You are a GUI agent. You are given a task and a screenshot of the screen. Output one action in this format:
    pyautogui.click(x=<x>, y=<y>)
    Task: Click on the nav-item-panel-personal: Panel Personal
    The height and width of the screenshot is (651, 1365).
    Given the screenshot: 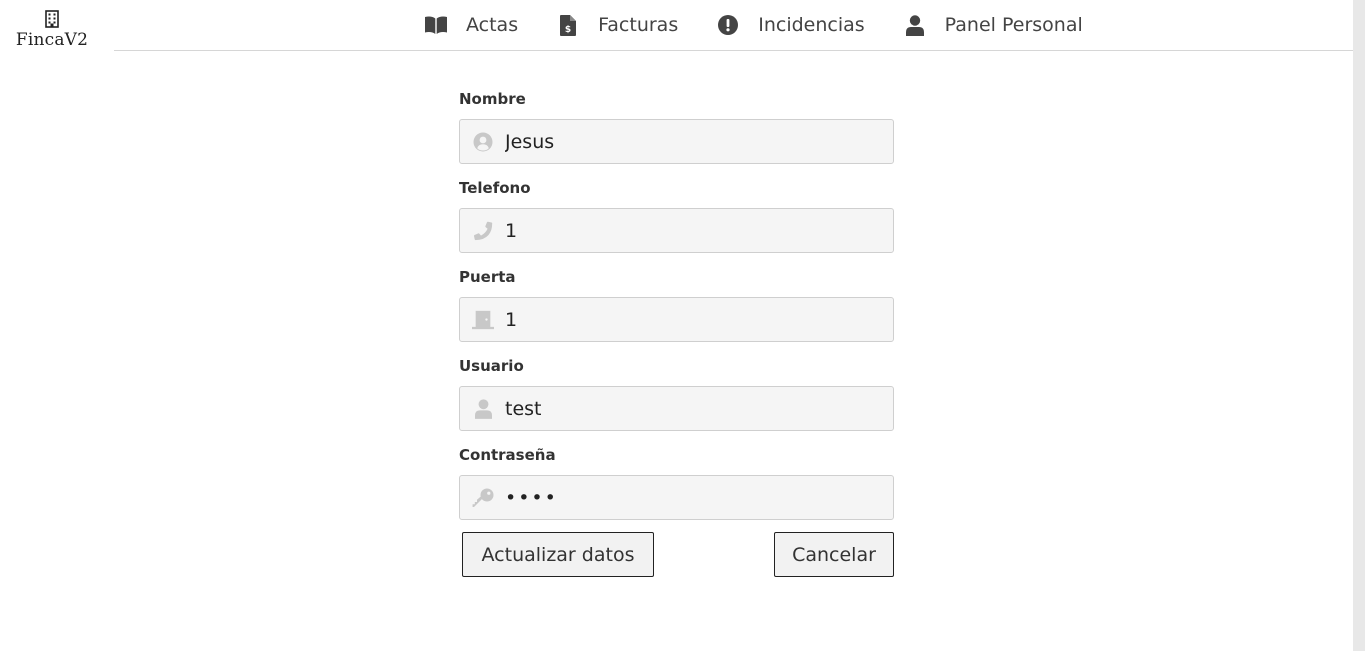 What is the action you would take?
    pyautogui.click(x=993, y=25)
    